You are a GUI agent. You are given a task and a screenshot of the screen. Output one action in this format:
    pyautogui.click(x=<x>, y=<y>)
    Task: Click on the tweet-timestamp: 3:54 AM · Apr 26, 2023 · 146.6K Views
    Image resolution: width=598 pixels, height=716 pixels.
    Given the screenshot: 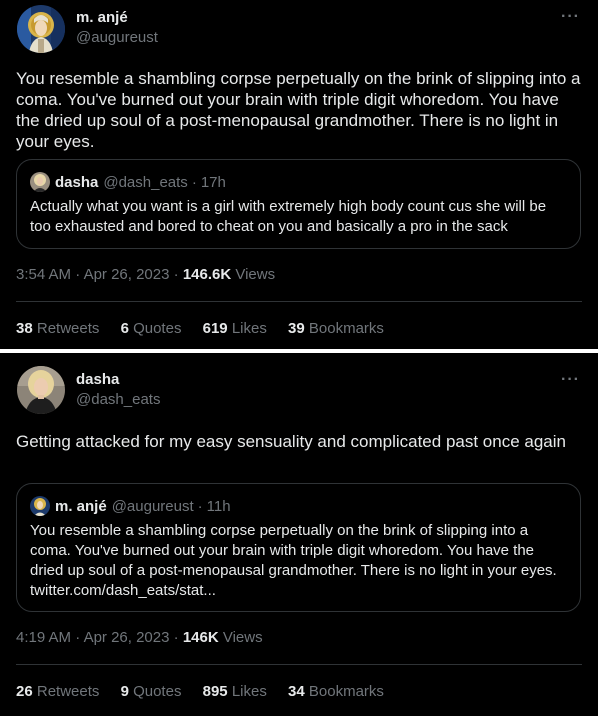 What is the action you would take?
    pyautogui.click(x=145, y=274)
    